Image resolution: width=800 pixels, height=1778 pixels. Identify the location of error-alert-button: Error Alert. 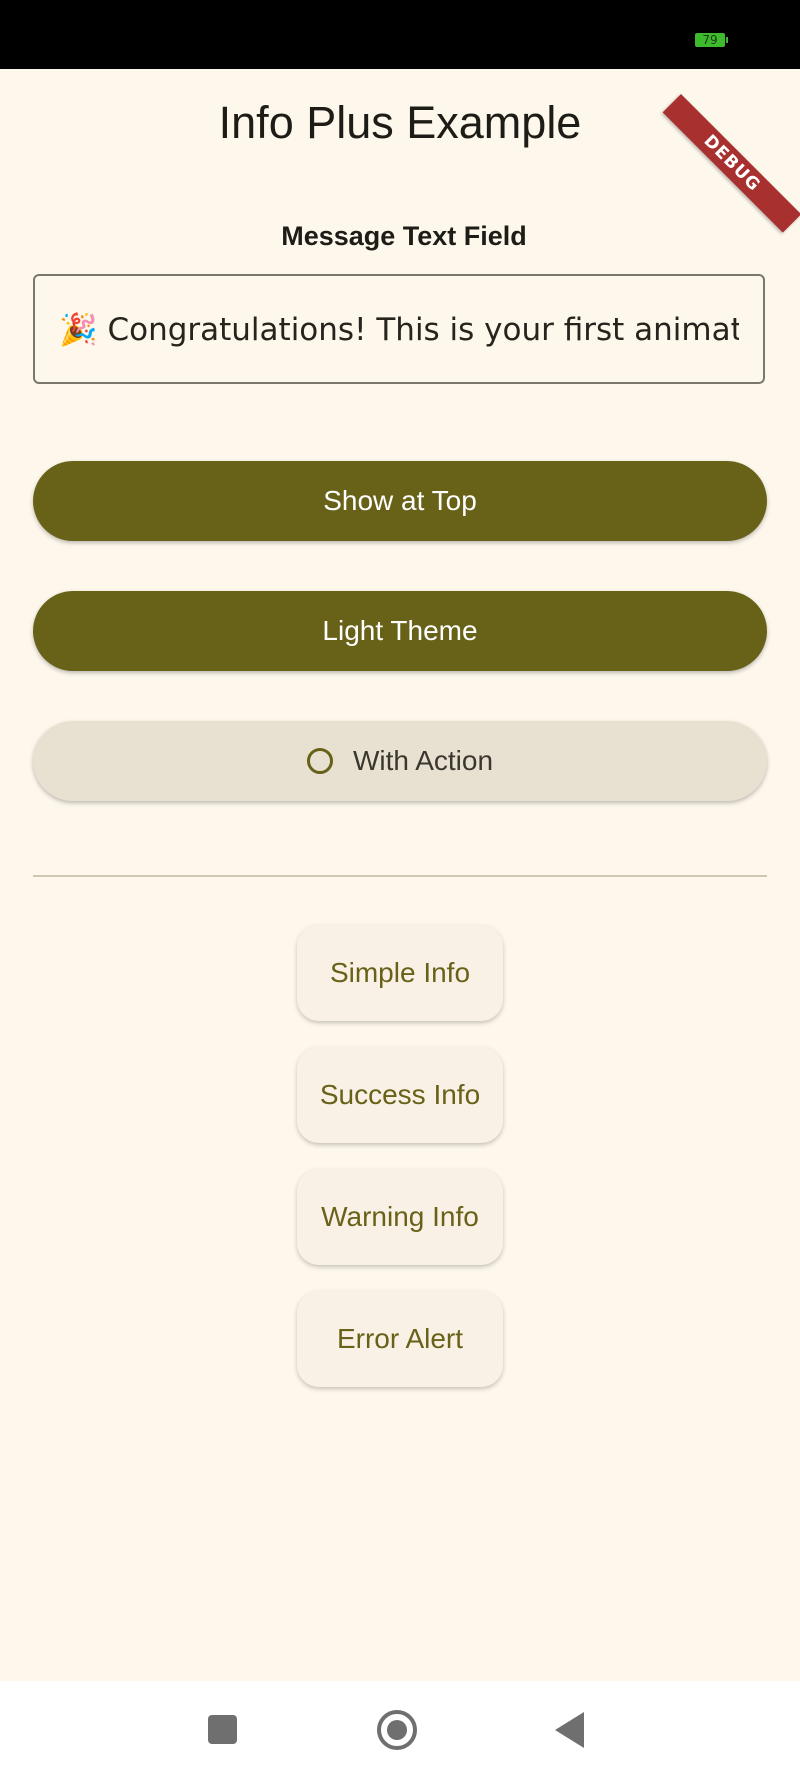
(400, 1339).